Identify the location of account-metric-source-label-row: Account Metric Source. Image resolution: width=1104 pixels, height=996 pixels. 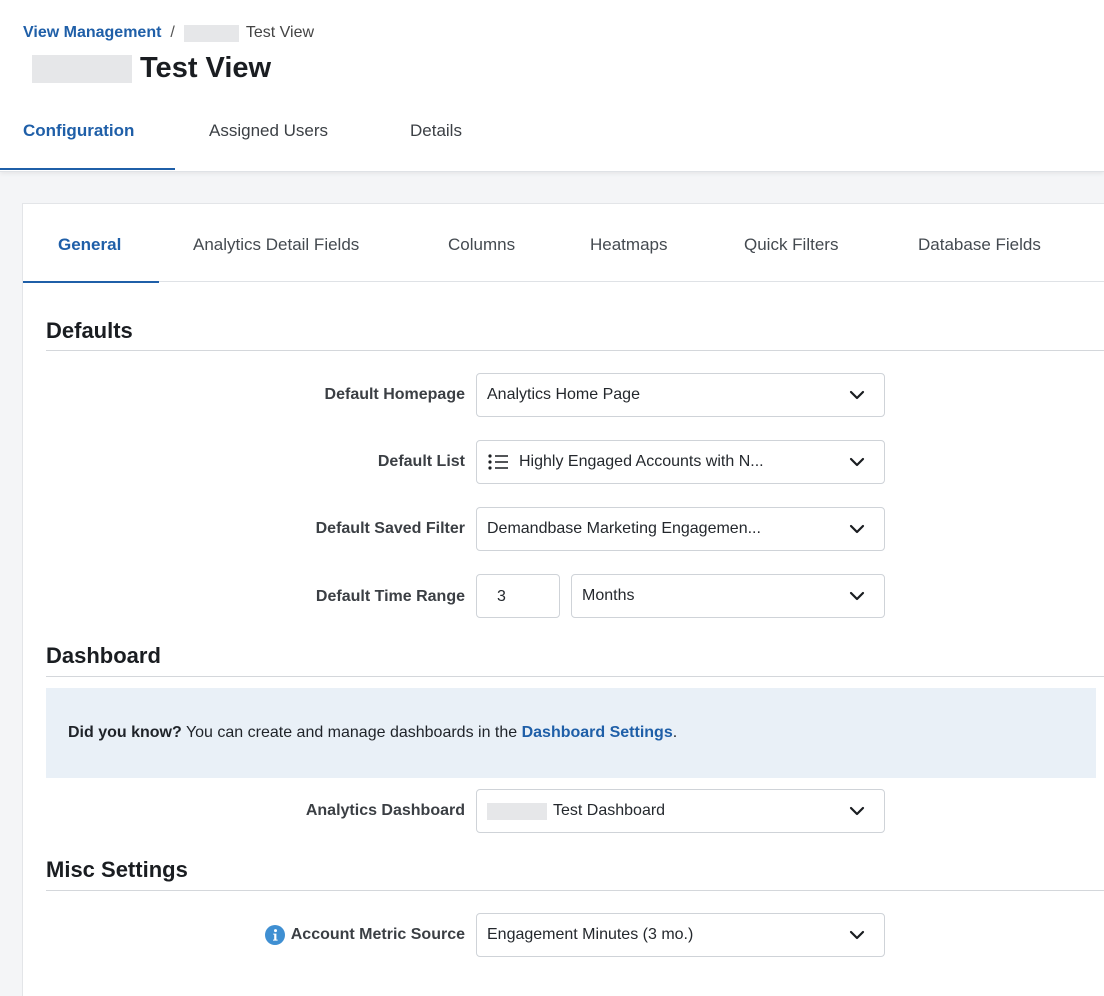
(364, 935).